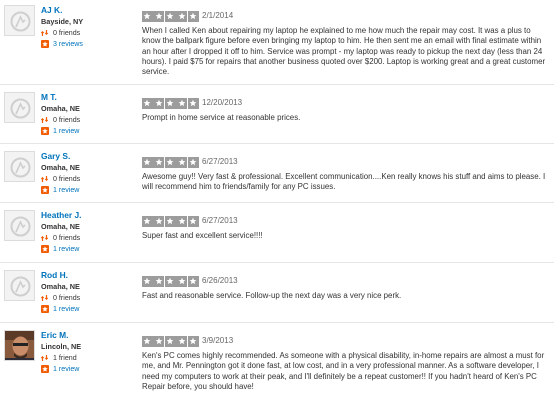 The height and width of the screenshot is (400, 554). Describe the element at coordinates (51, 10) in the screenshot. I see `reviewer-name: AJ K.` at that location.